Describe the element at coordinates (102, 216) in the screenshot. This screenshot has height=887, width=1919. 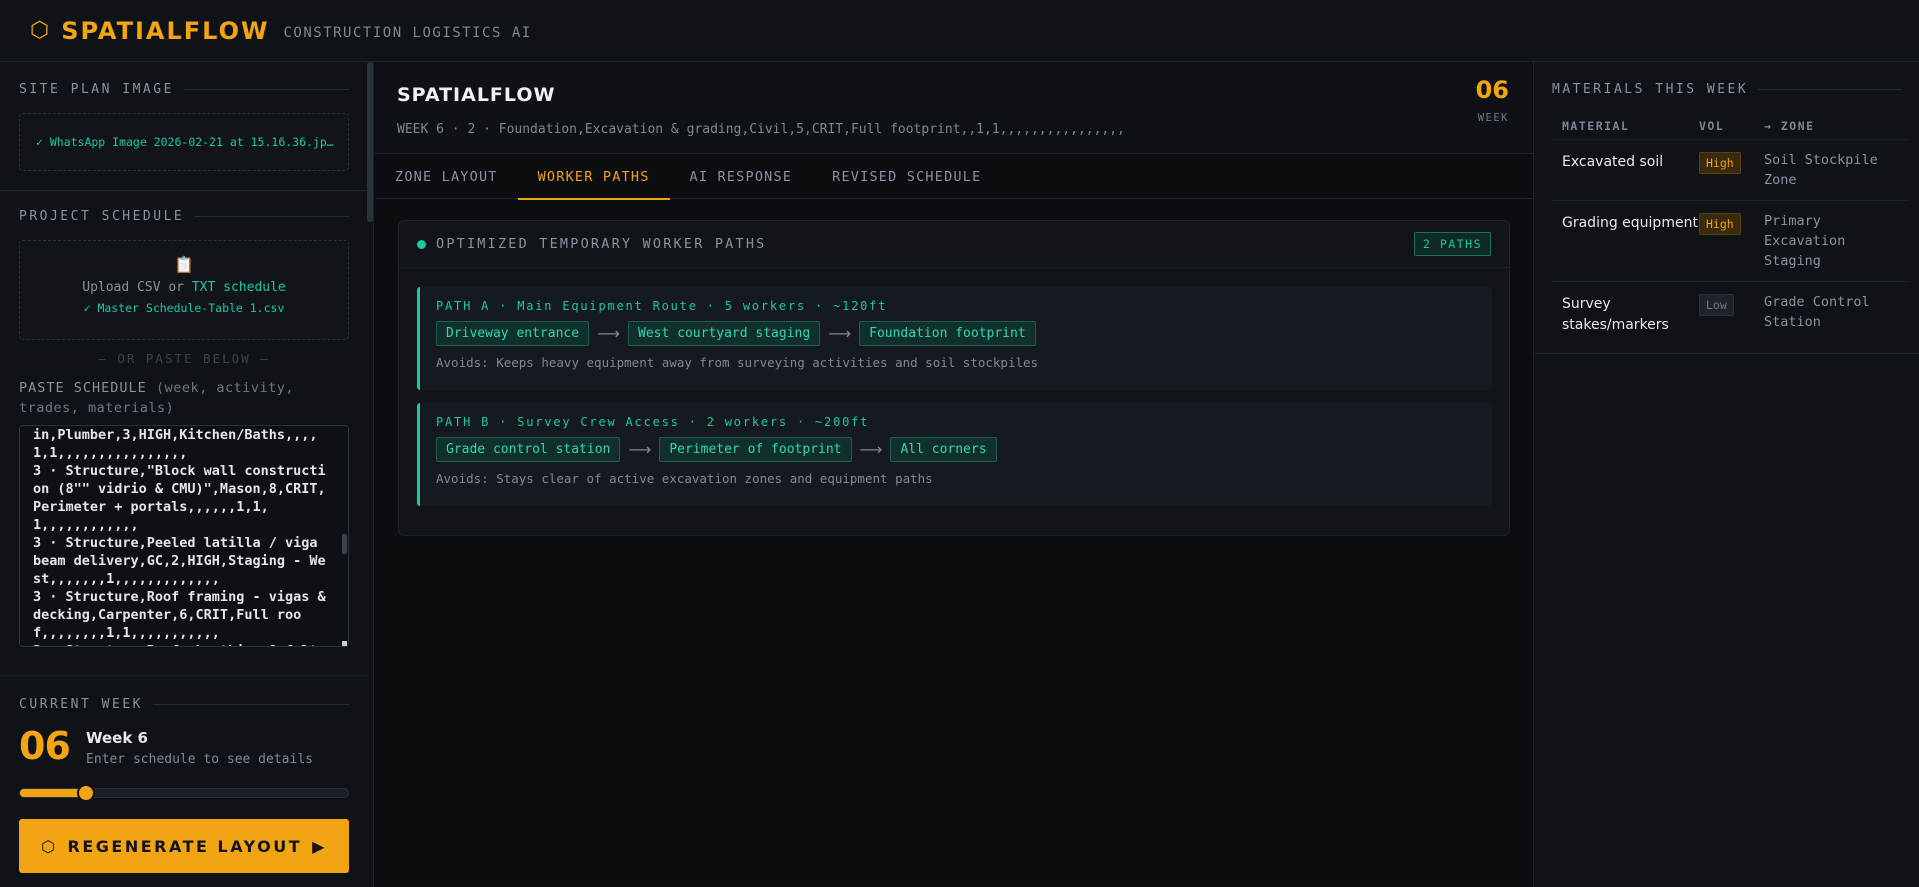
I see `schedule-title: PROJECT SCHEDULE` at that location.